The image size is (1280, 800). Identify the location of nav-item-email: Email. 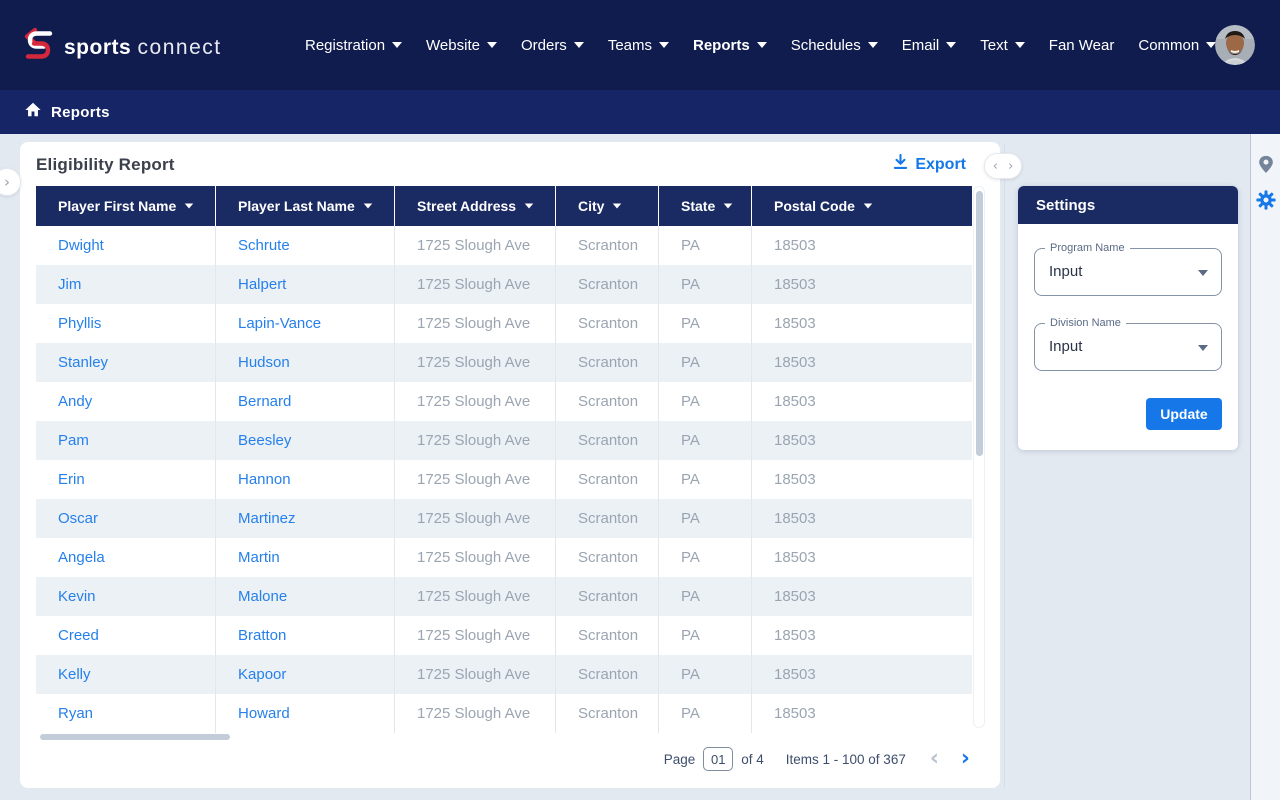
(929, 45).